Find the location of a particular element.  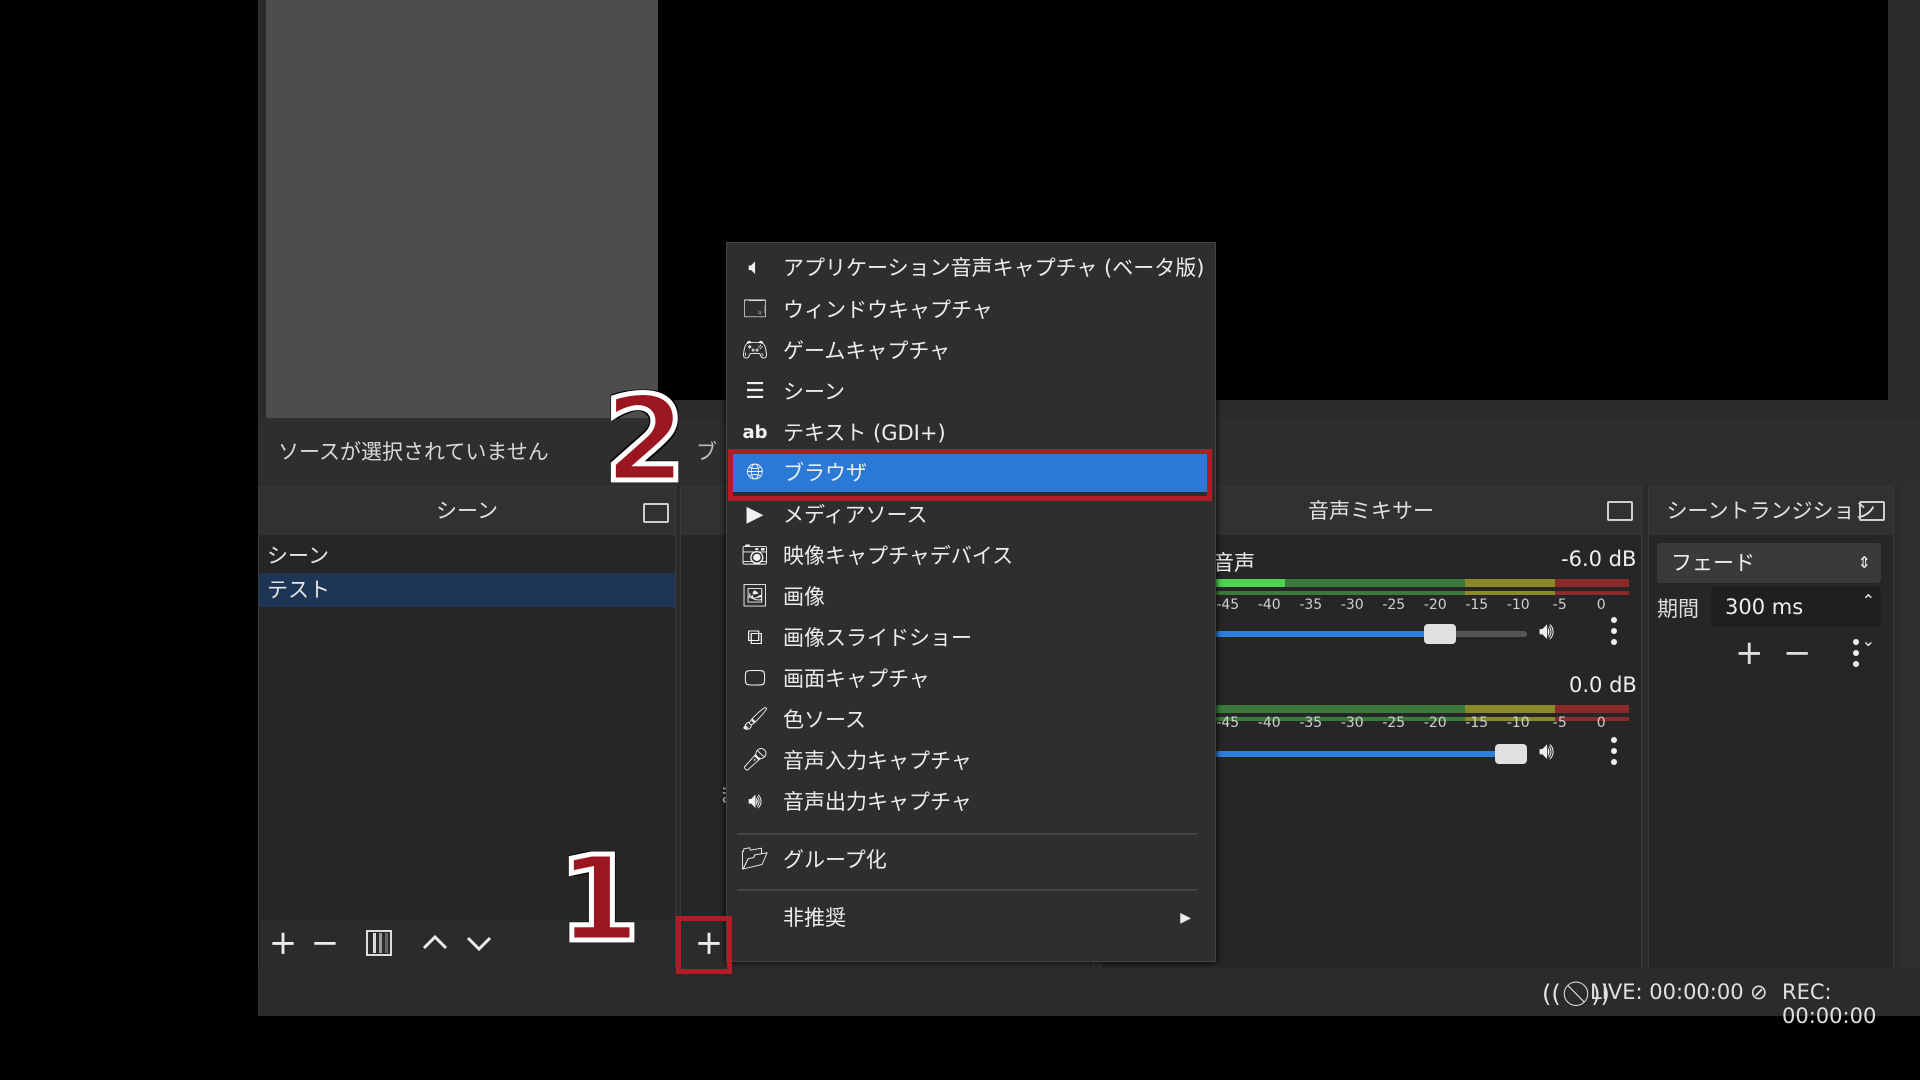

chevron-down-icon is located at coordinates (479, 944).